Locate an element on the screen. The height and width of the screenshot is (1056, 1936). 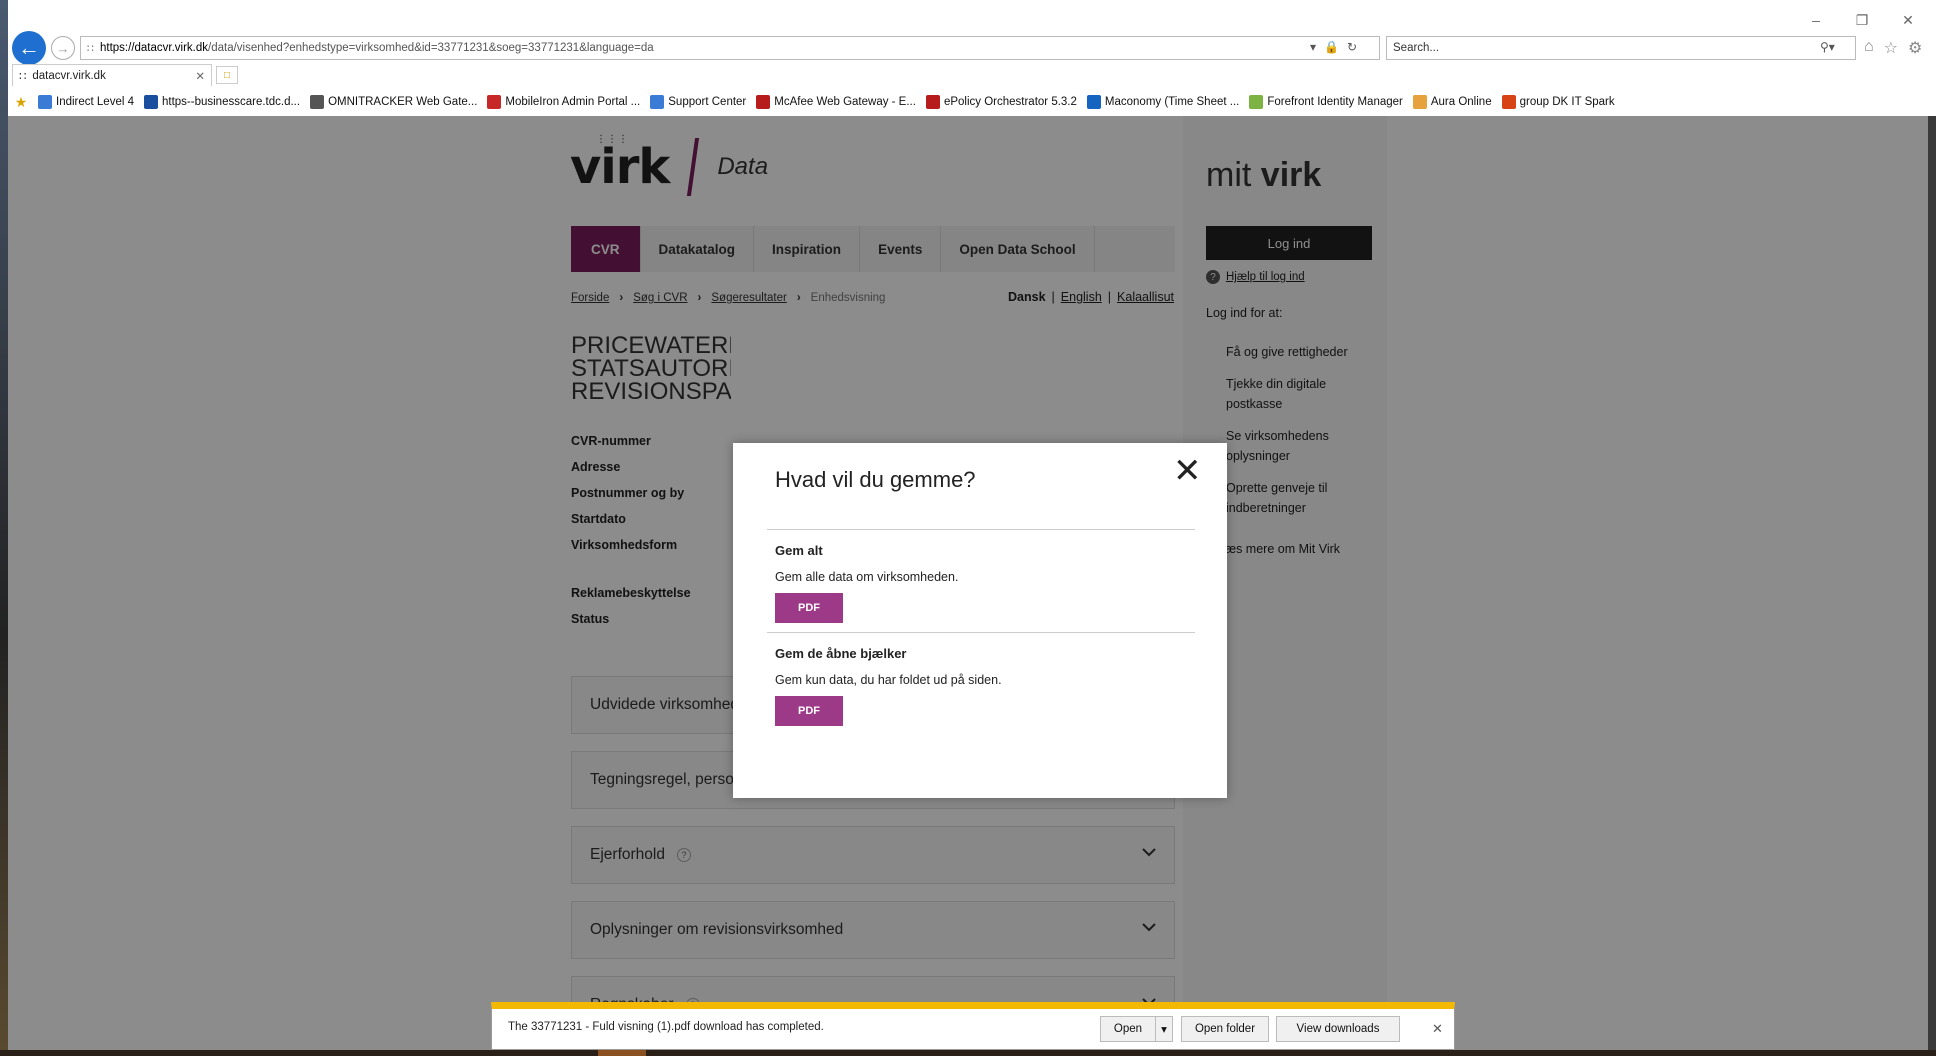
minimize-icon: – is located at coordinates (1816, 20).